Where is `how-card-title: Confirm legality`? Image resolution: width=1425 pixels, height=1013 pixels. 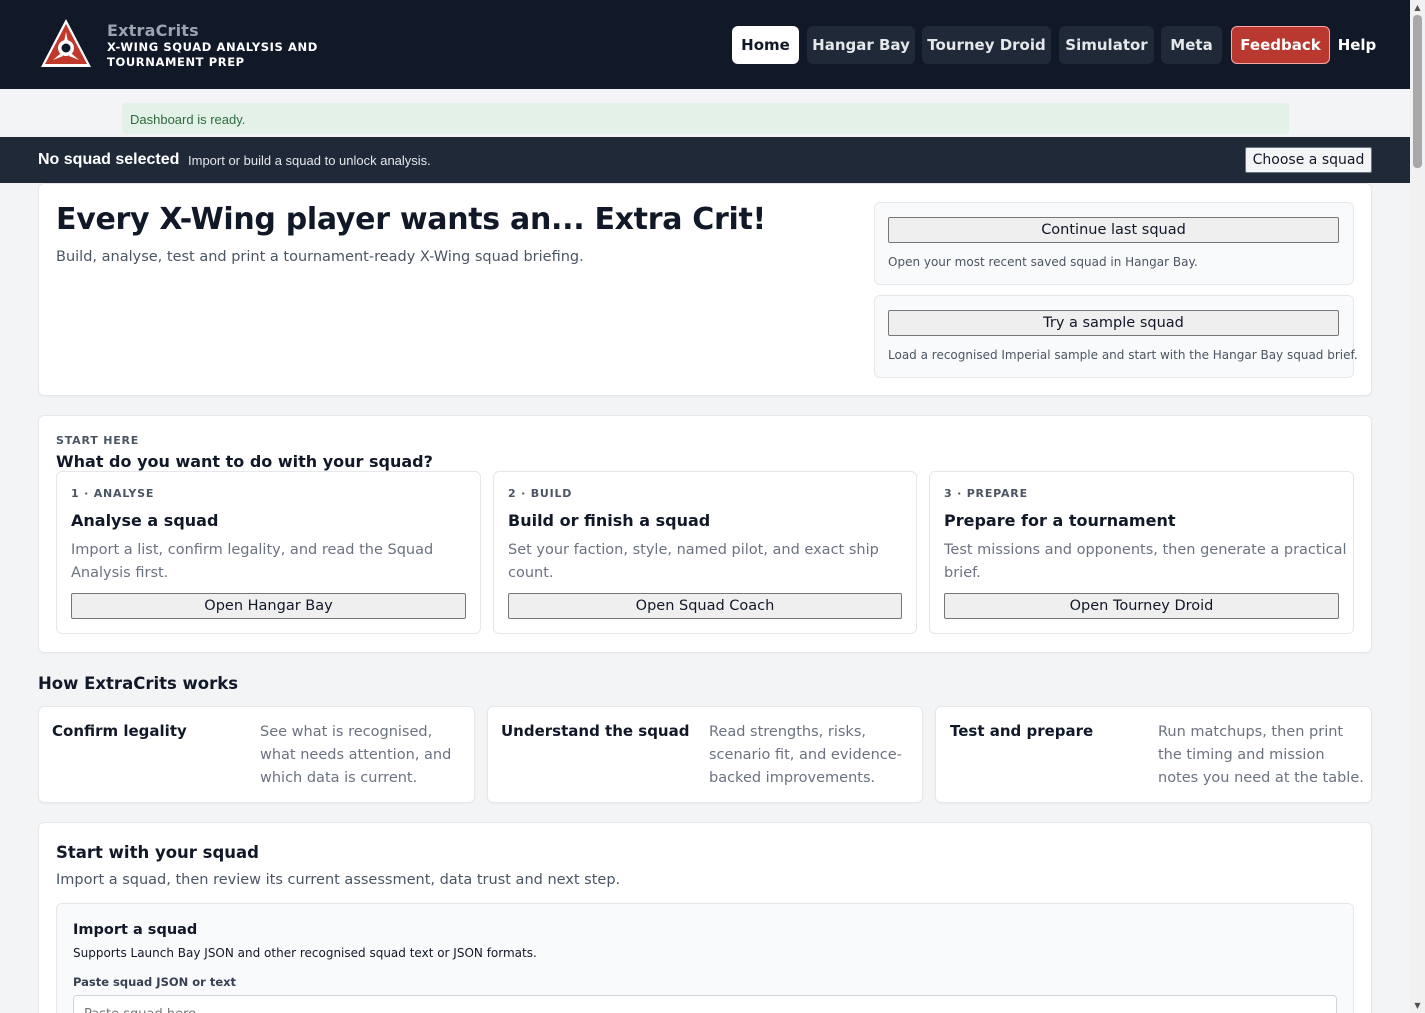
how-card-title: Confirm legality is located at coordinates (119, 731).